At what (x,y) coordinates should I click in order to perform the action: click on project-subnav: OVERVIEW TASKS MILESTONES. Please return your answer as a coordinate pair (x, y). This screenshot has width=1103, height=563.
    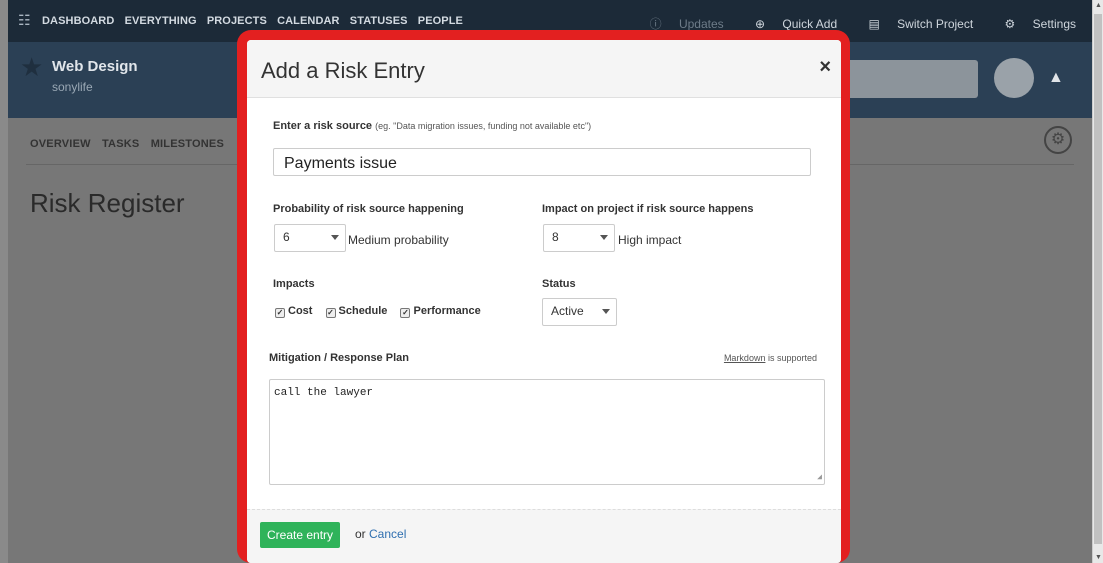
    Looking at the image, I should click on (131, 144).